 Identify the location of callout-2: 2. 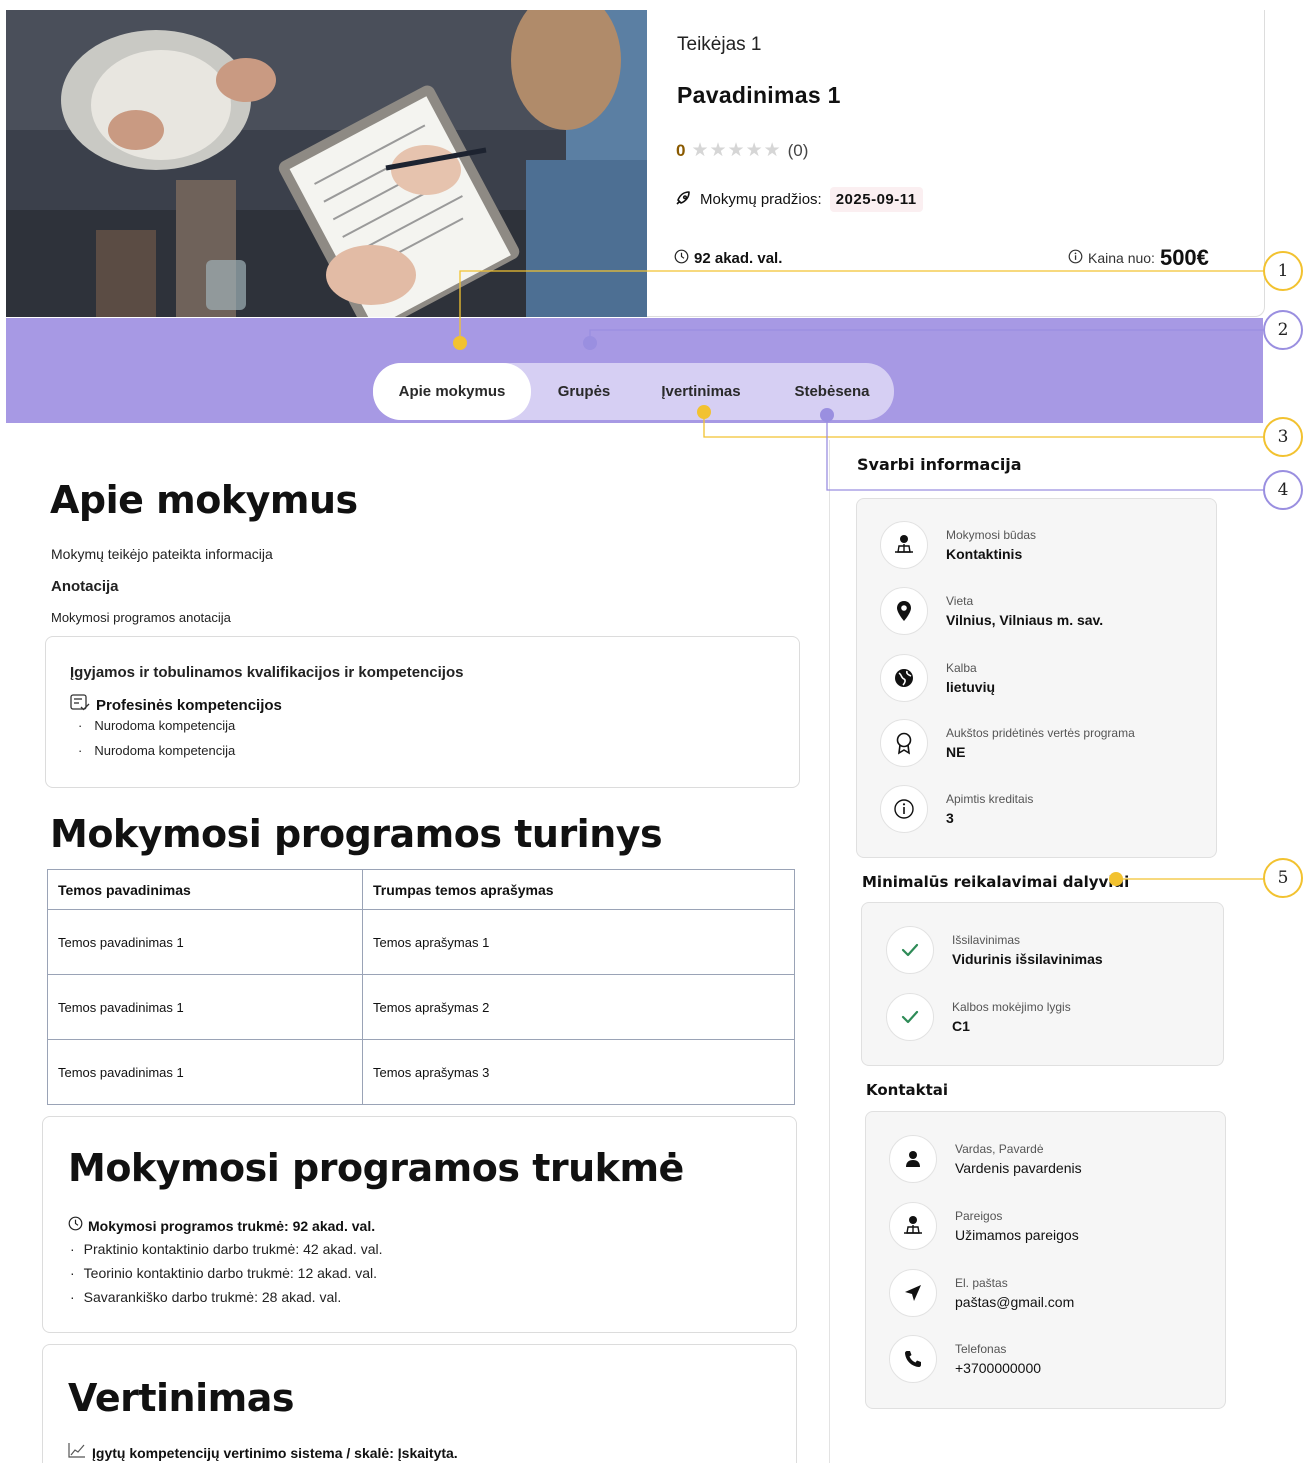
(1283, 330).